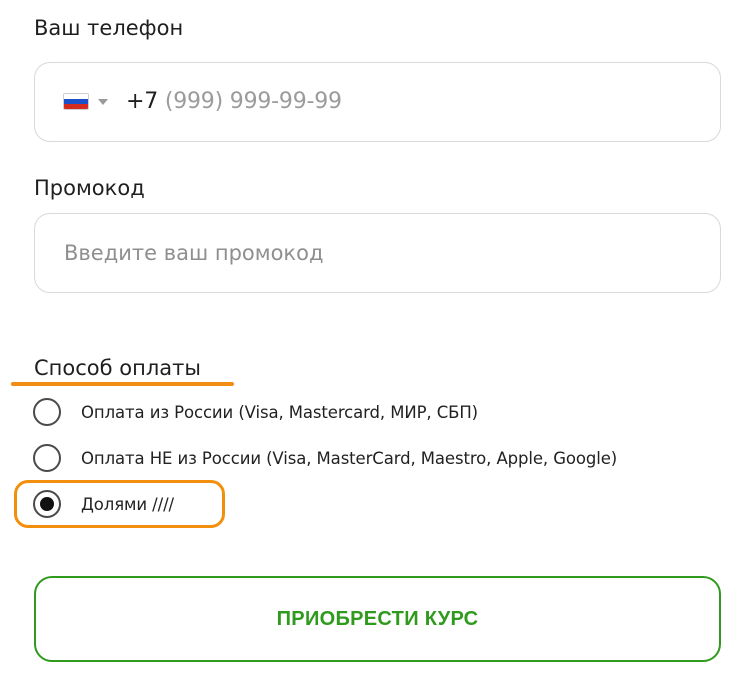  What do you see at coordinates (377, 619) in the screenshot?
I see `buy-course-button: ПРИОБРЕСТИ КУРС` at bounding box center [377, 619].